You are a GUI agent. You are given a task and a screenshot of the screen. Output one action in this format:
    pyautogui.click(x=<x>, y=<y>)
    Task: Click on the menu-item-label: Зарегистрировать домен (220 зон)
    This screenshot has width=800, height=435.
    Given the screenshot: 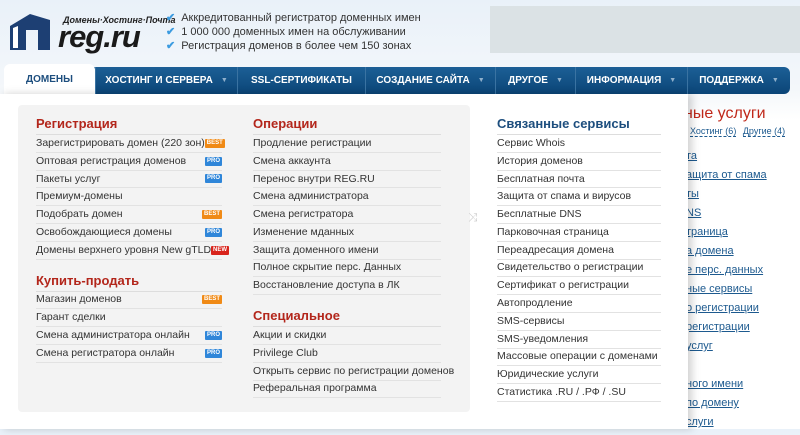 What is the action you would take?
    pyautogui.click(x=120, y=142)
    